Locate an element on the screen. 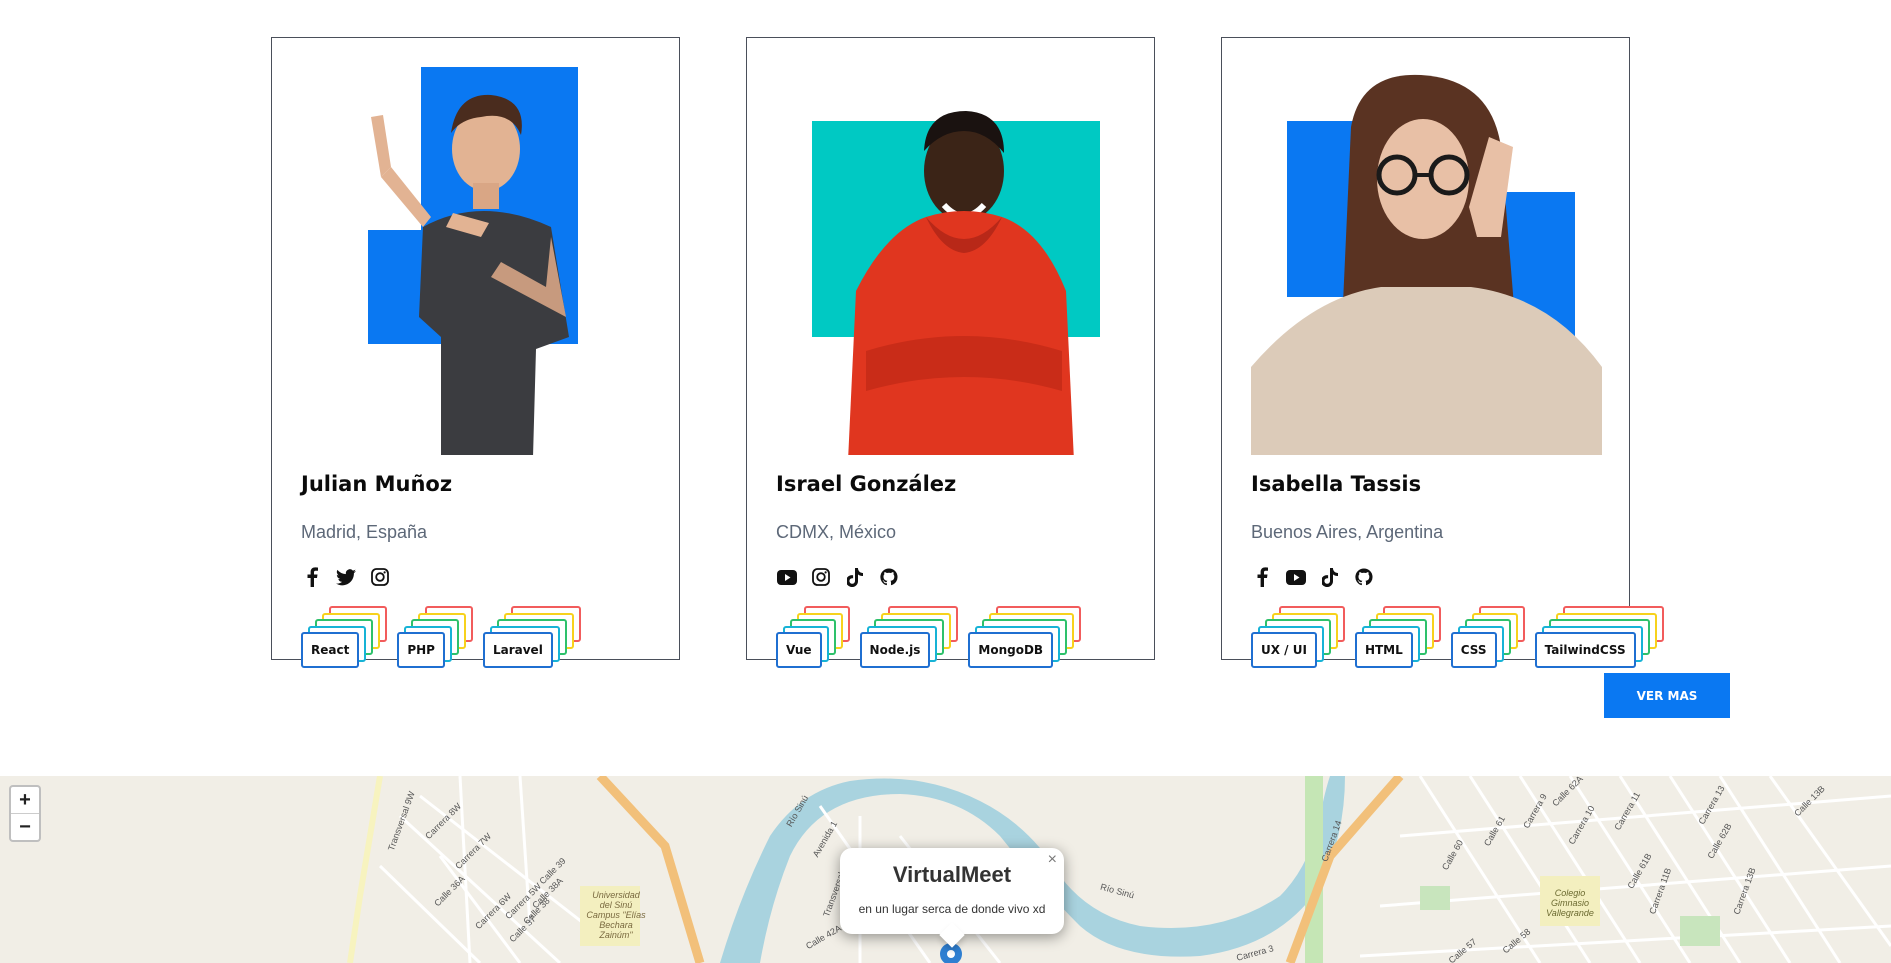 Image resolution: width=1891 pixels, height=963 pixels. profile-name: Isabella Tassis is located at coordinates (1336, 484).